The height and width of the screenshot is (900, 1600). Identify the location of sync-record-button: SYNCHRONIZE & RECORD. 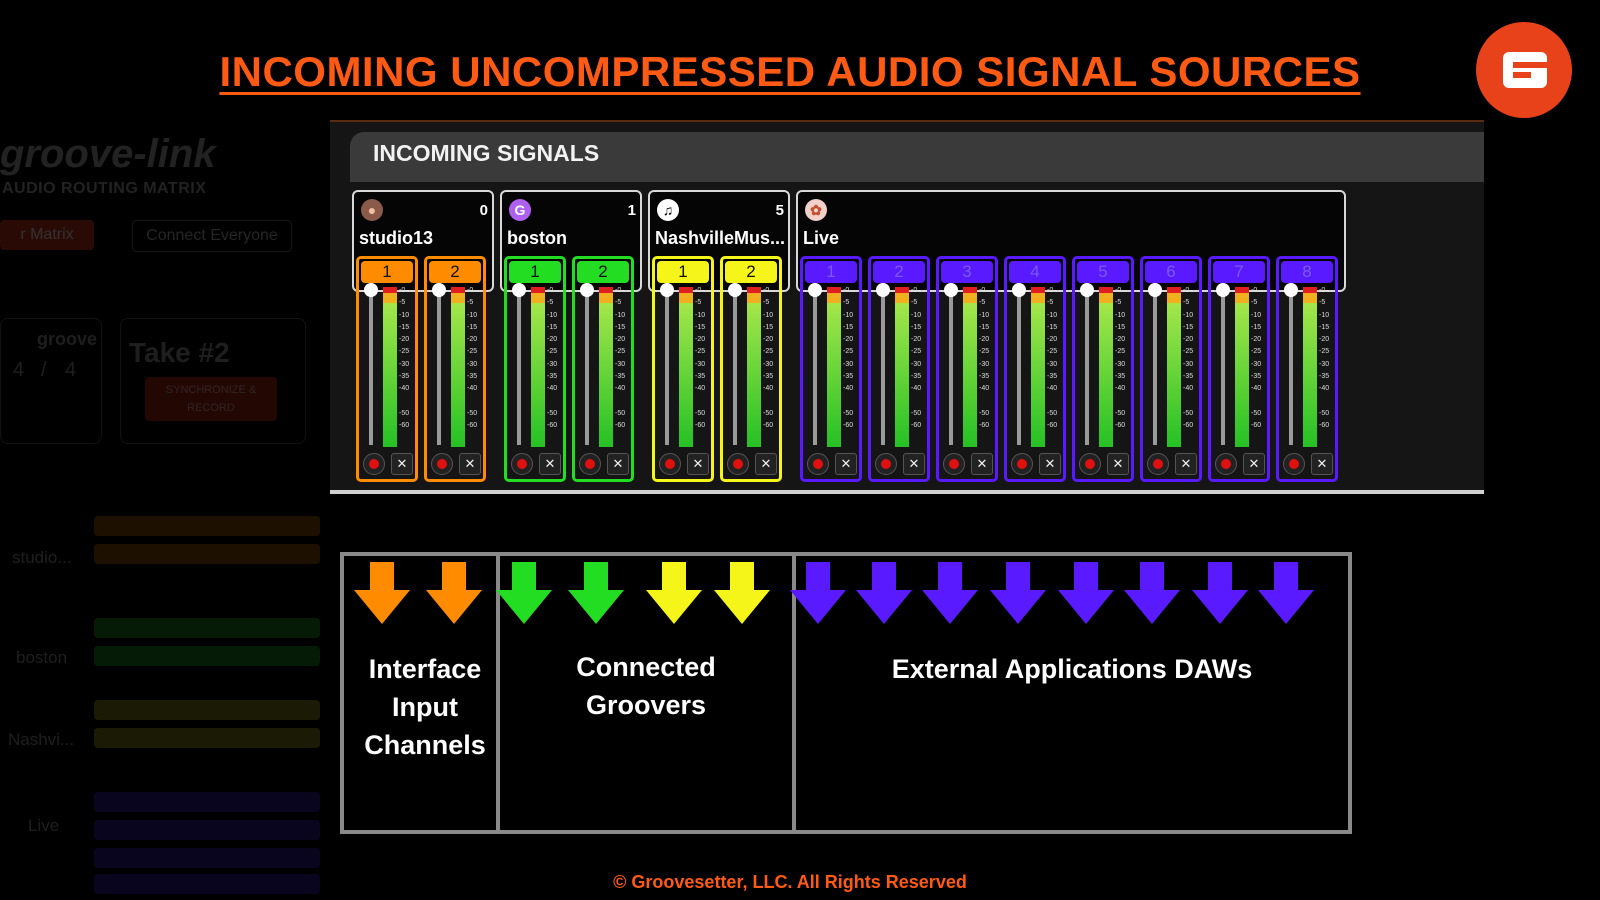
(211, 399).